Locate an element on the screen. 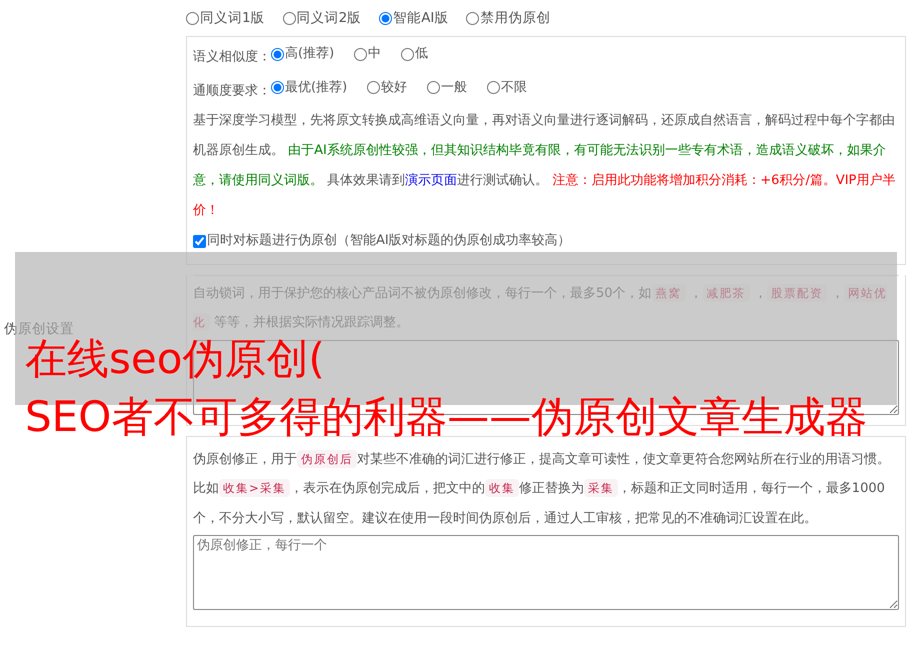 This screenshot has height=658, width=911. option-label: 禁用伪原创 is located at coordinates (515, 18).